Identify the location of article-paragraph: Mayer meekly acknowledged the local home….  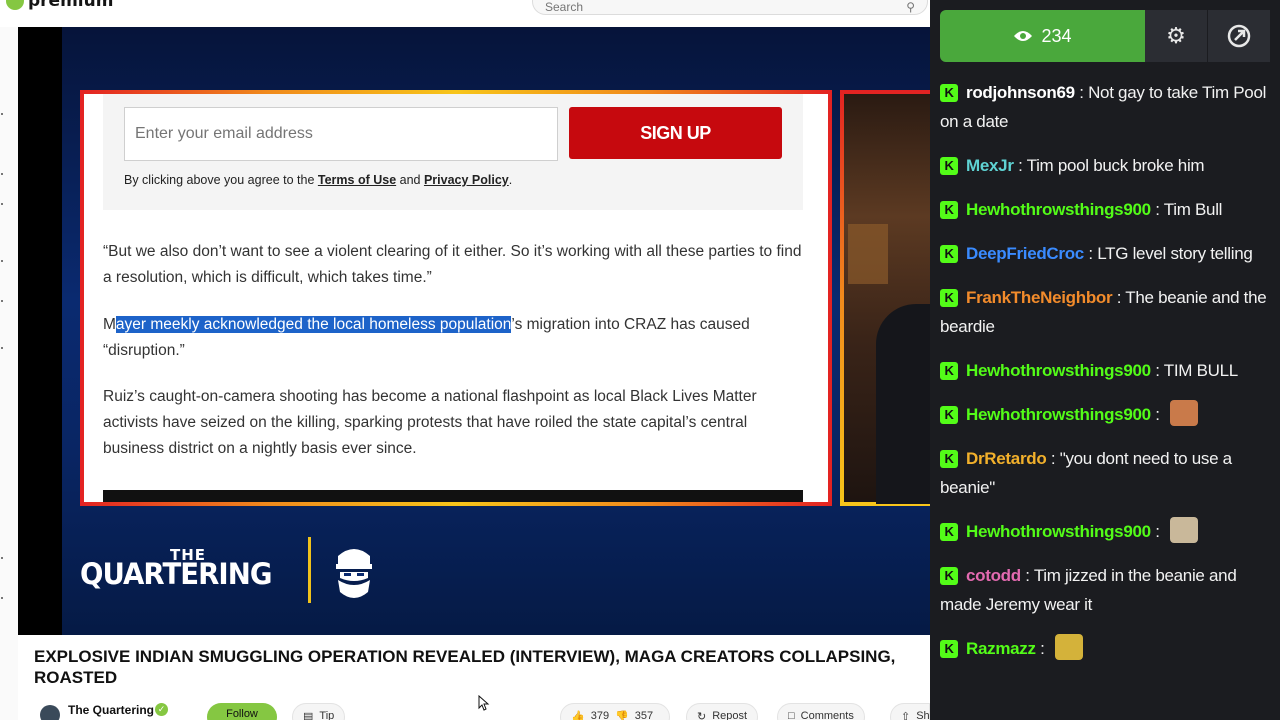
(455, 338).